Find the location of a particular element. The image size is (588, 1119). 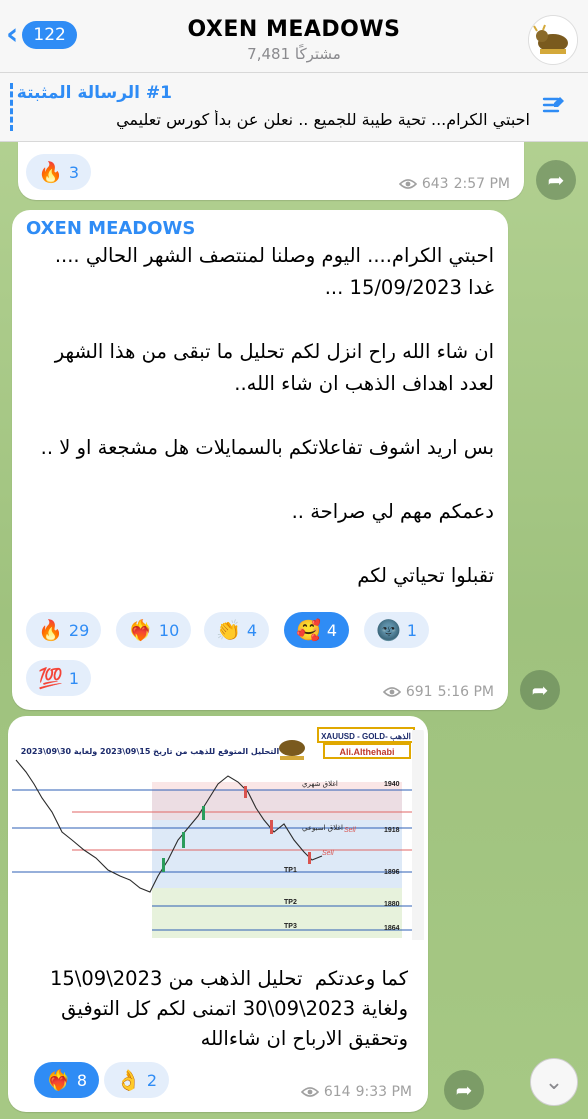

channel-title: OXEN MEADOWS is located at coordinates (294, 29).